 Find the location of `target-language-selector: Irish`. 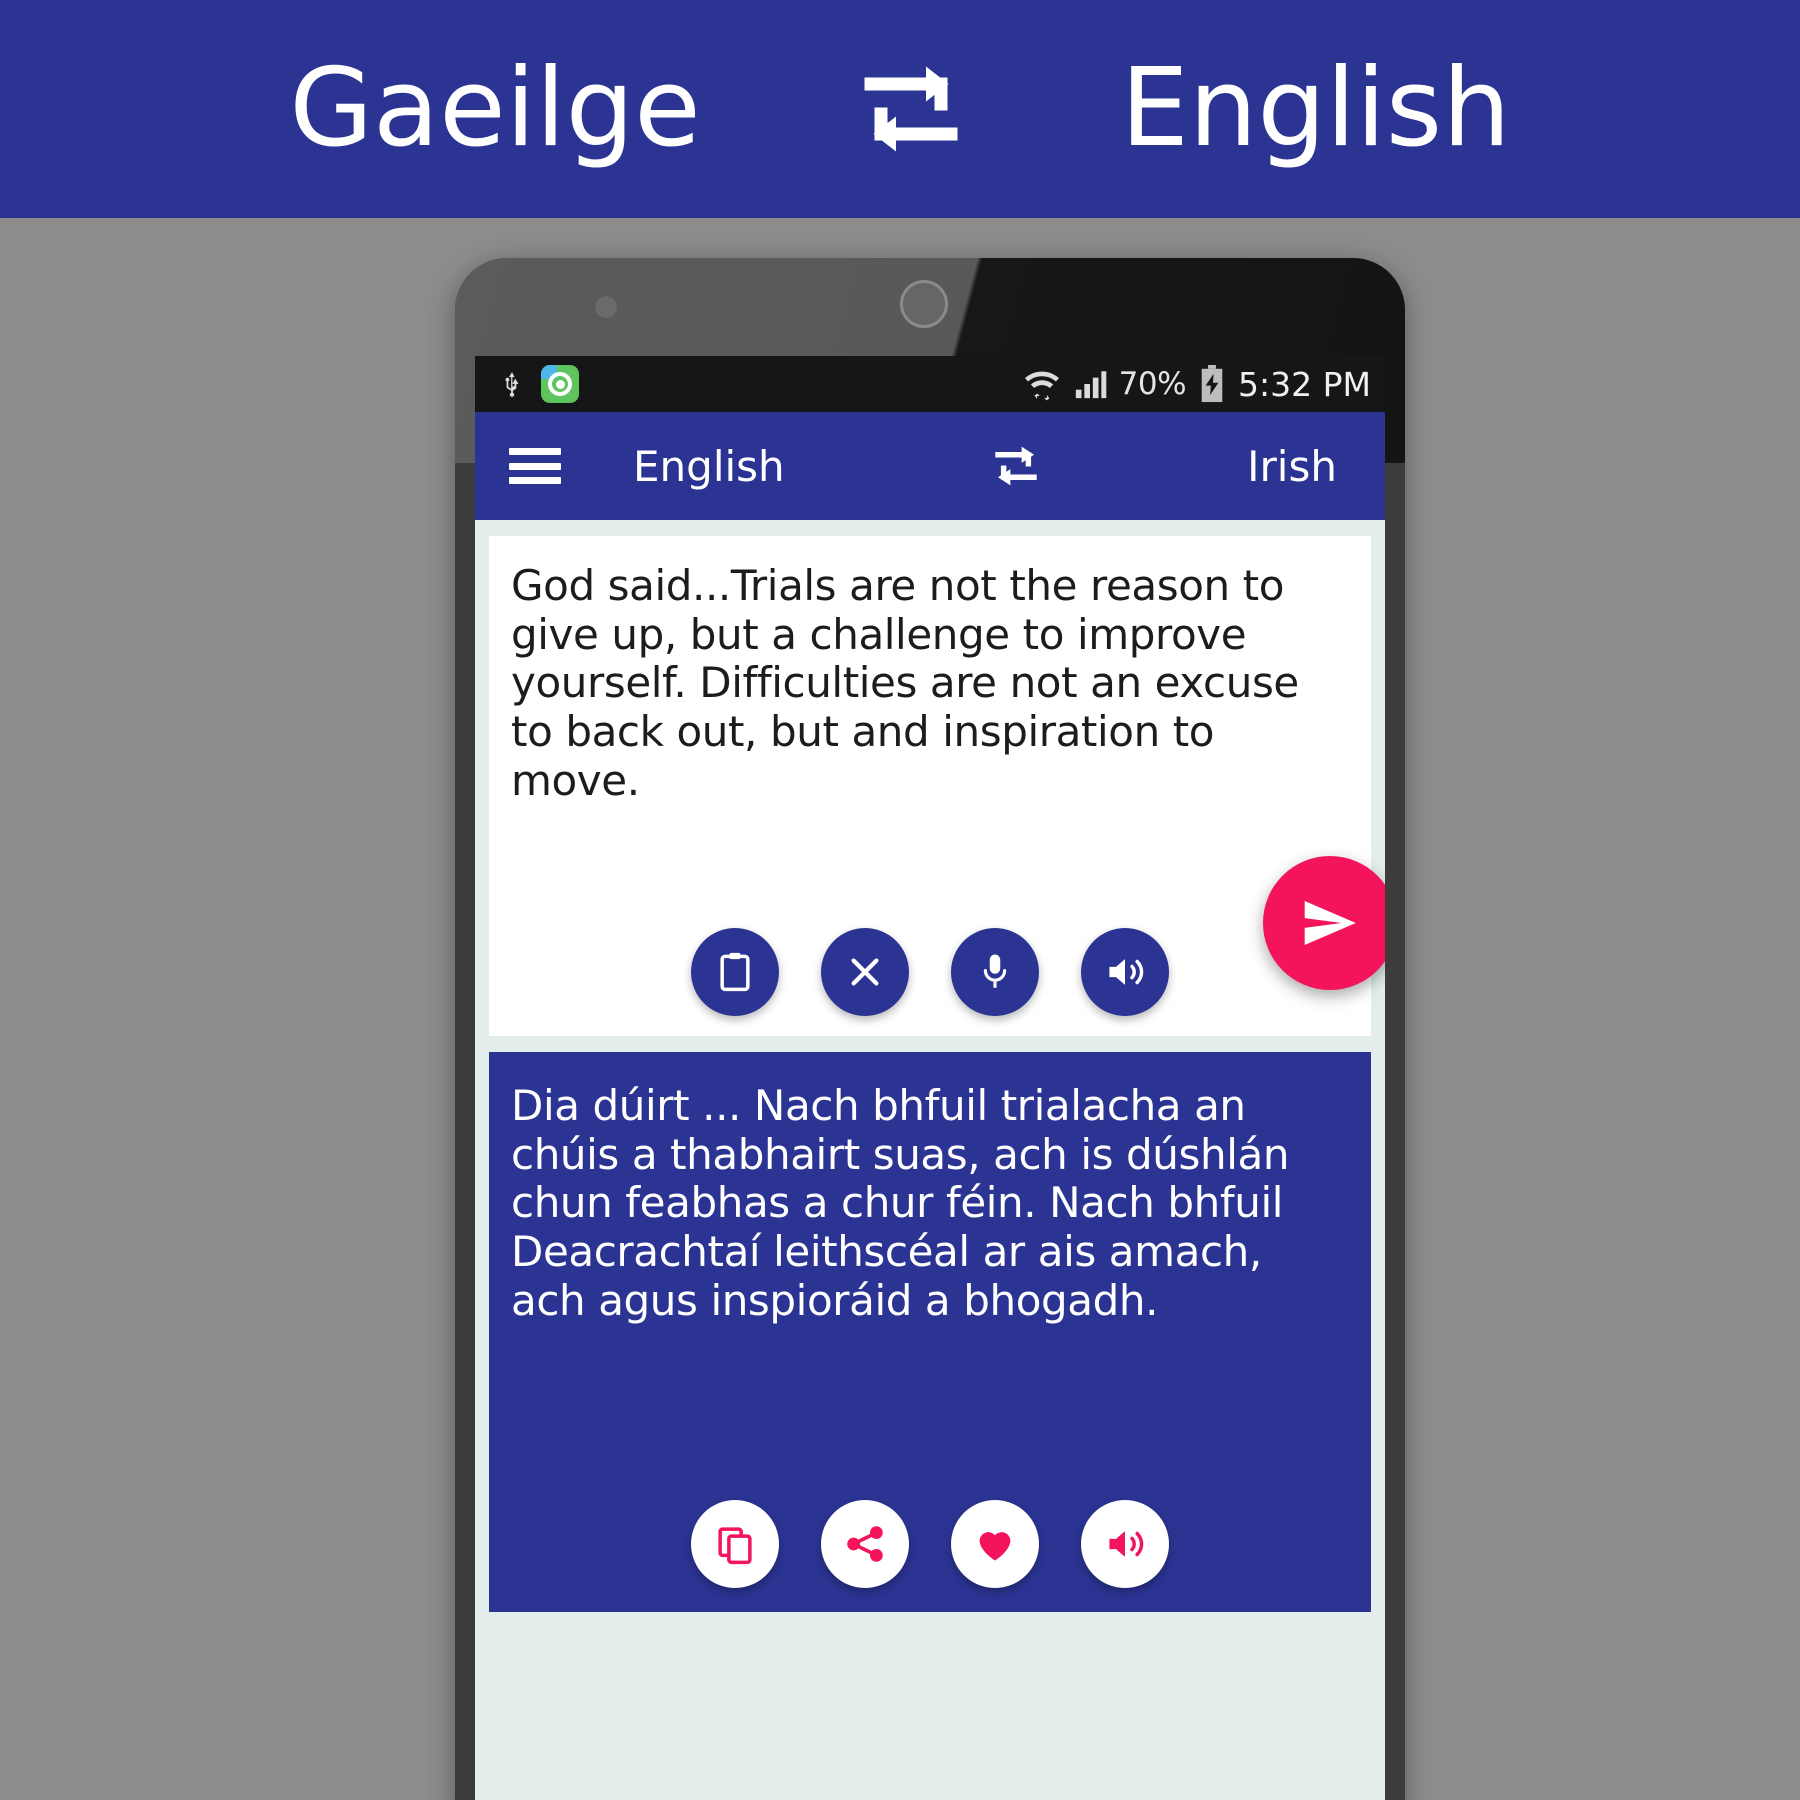

target-language-selector: Irish is located at coordinates (1292, 466).